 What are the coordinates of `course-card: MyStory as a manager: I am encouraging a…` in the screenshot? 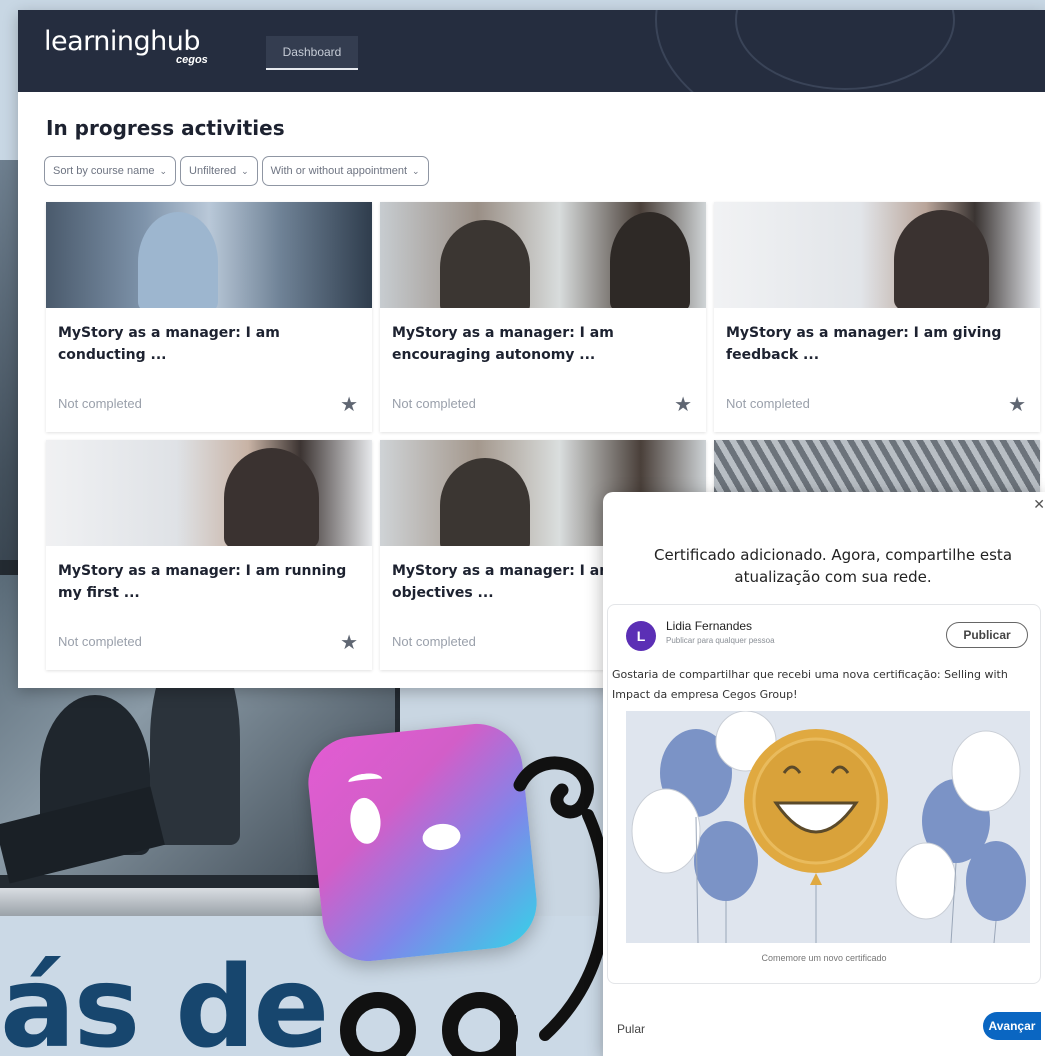 It's located at (543, 317).